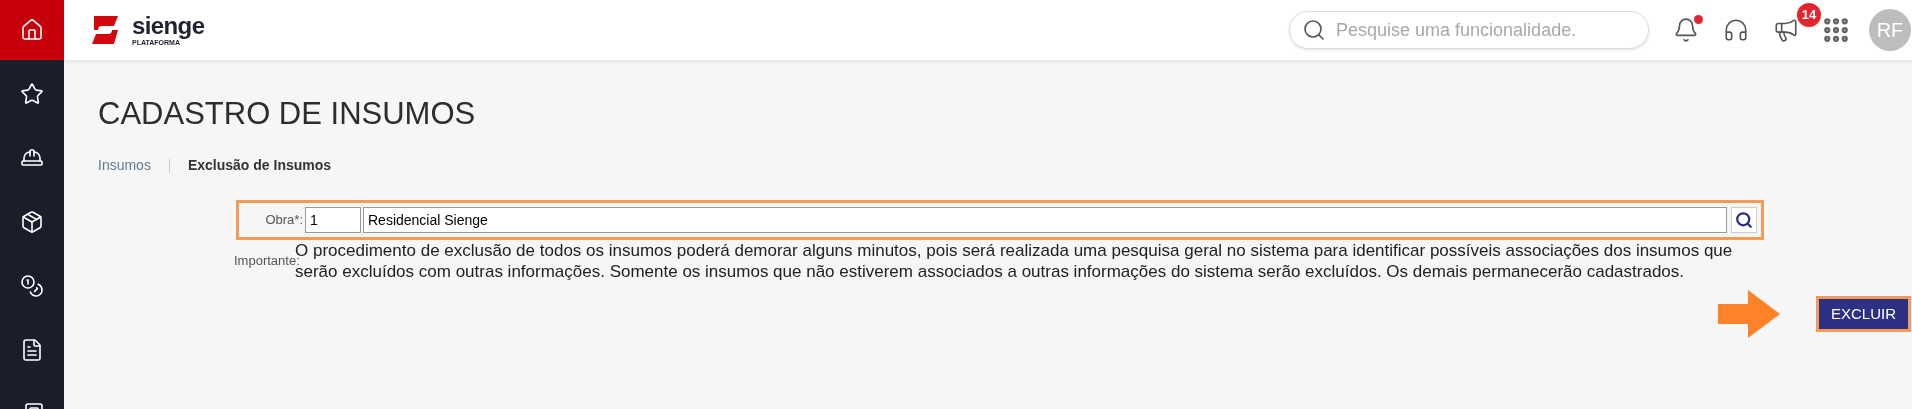 This screenshot has width=1912, height=409. What do you see at coordinates (283, 220) in the screenshot?
I see `field-label: Obra*:` at bounding box center [283, 220].